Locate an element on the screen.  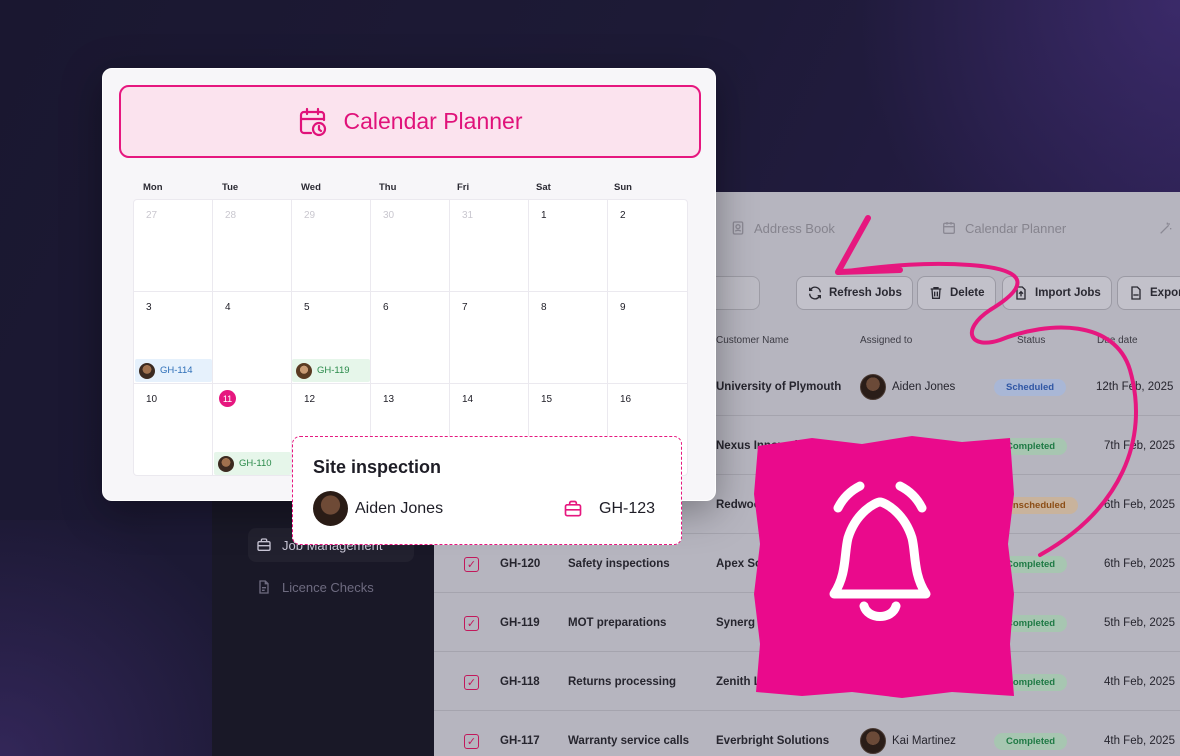
day-number: 27 is located at coordinates (151, 215).